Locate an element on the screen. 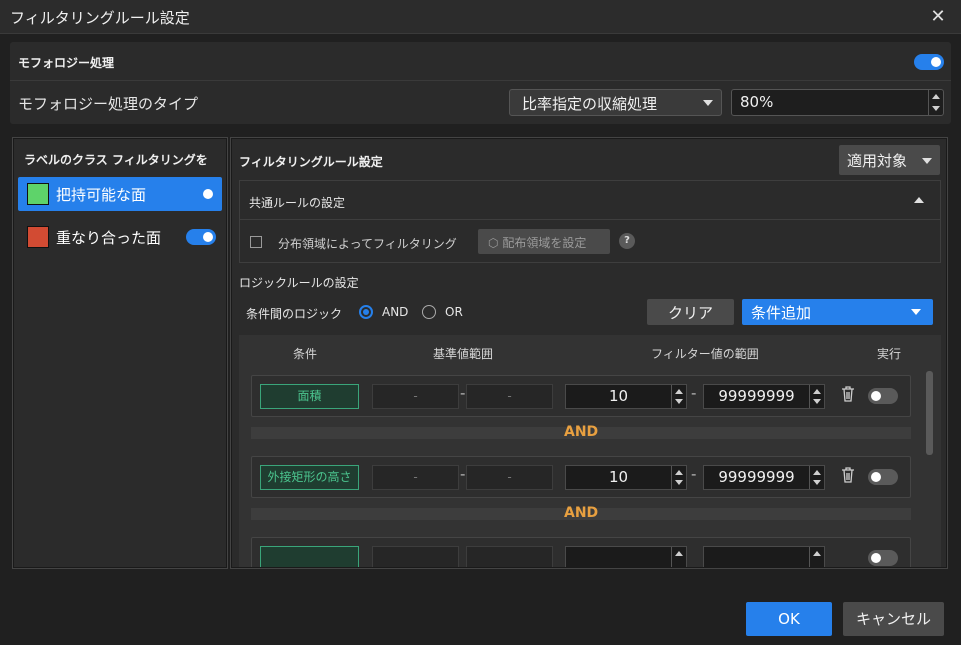 The width and height of the screenshot is (961, 645). set-distribution-area-button: ⬡ 配布領域を設定 is located at coordinates (544, 241).